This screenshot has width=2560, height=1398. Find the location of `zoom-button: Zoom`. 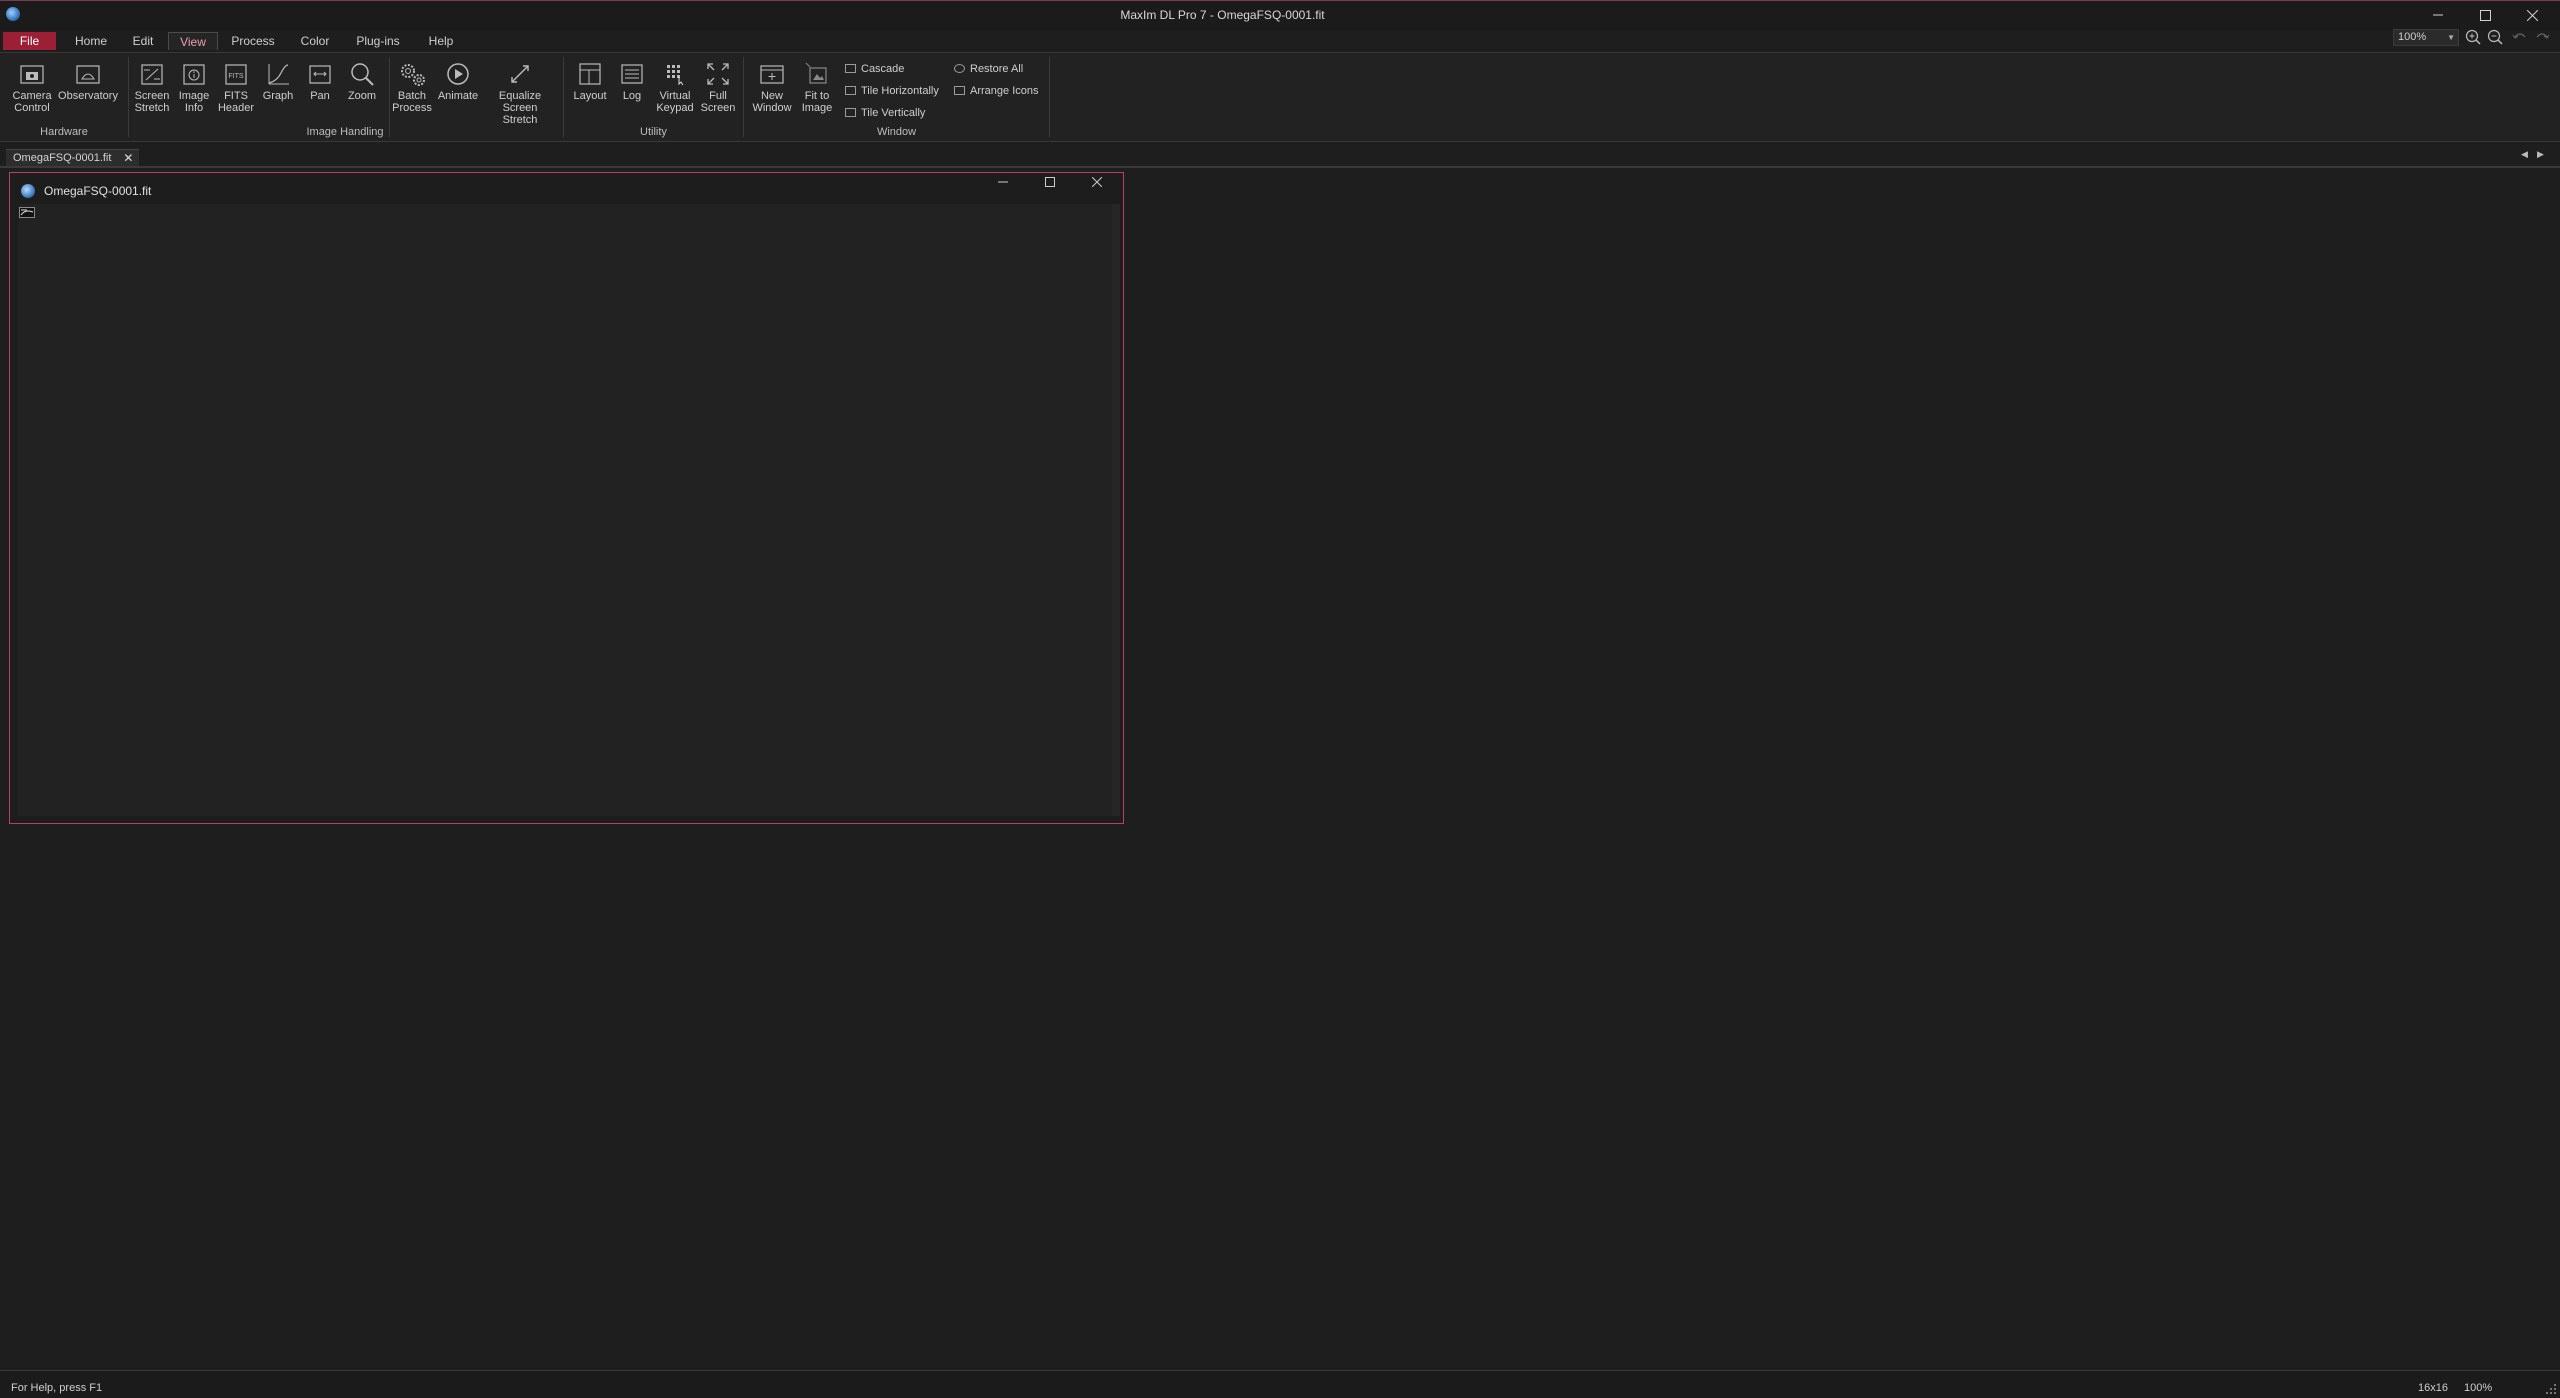

zoom-button: Zoom is located at coordinates (362, 81).